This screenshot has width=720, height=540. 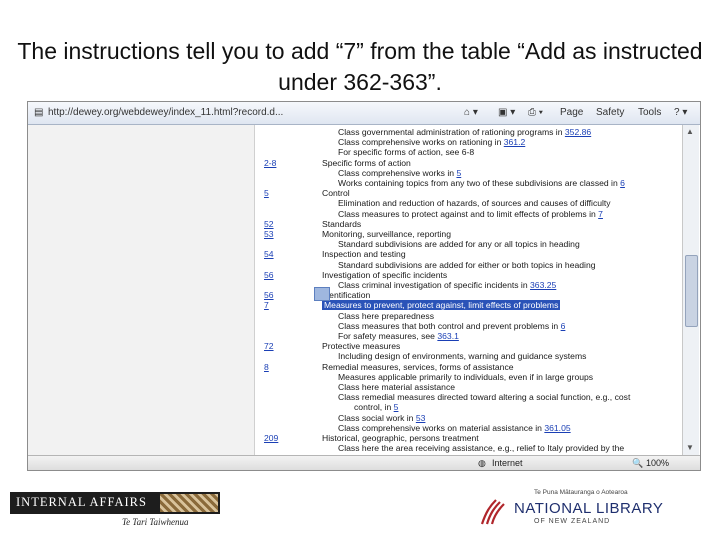 I want to click on scroll-down-icon: ▼, so click(x=690, y=447).